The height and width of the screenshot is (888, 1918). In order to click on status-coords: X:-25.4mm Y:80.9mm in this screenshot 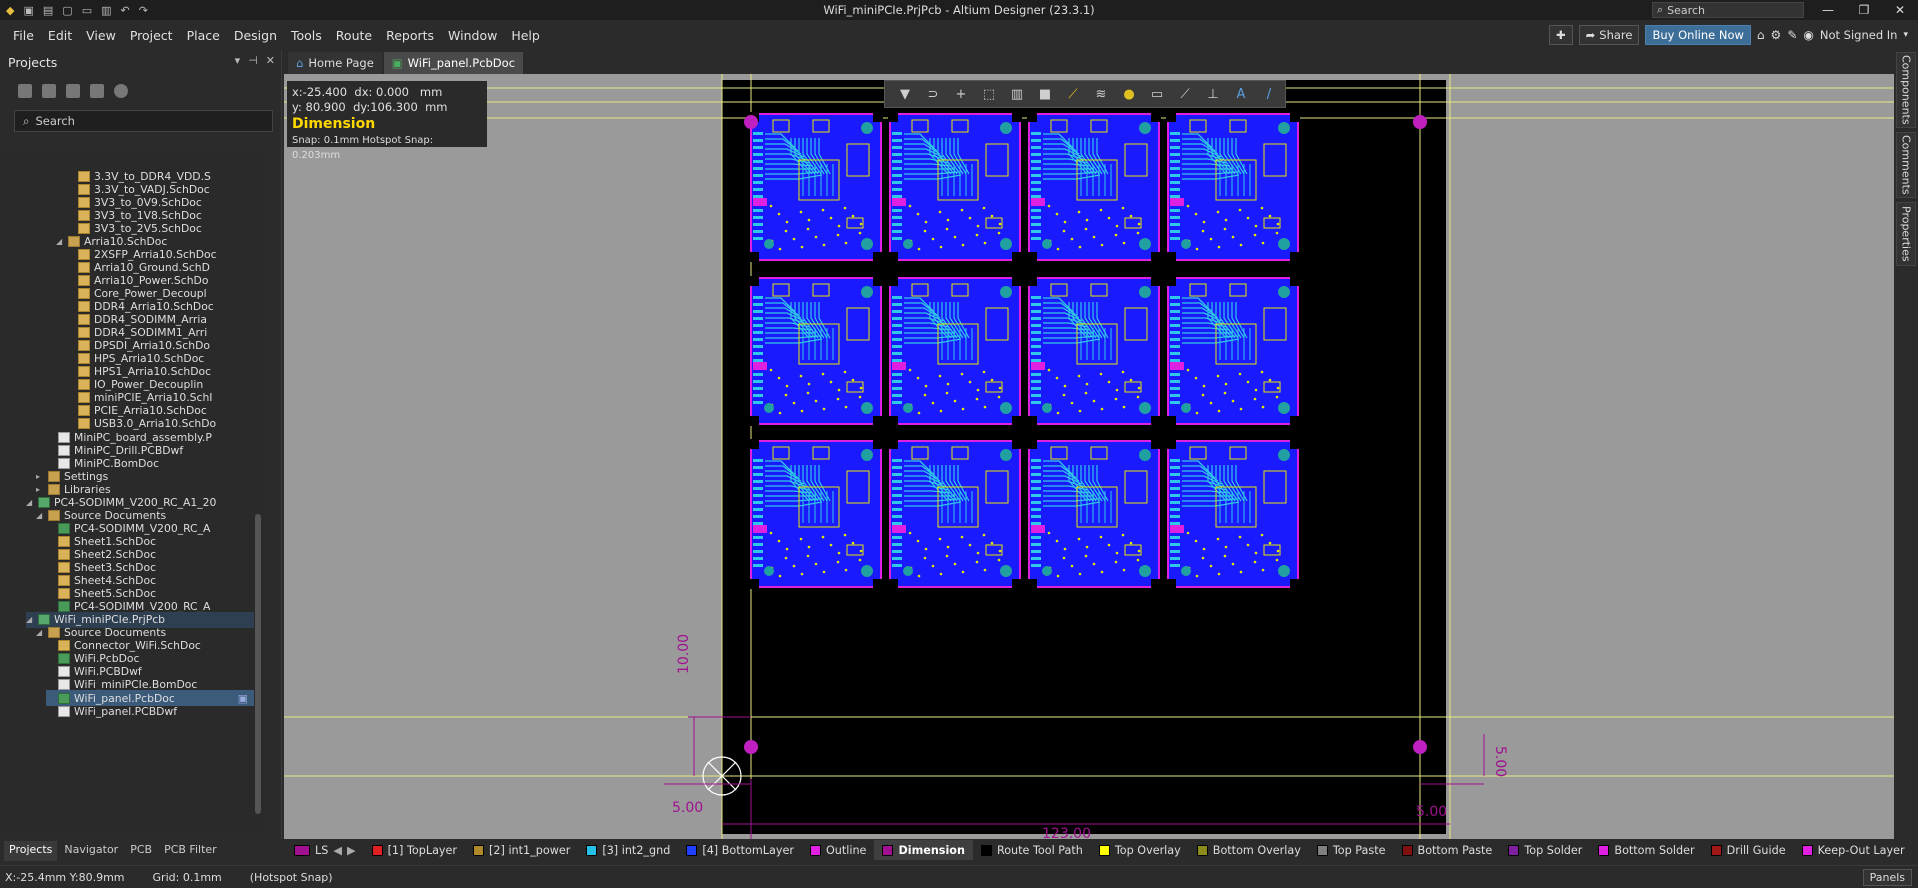, I will do `click(65, 877)`.